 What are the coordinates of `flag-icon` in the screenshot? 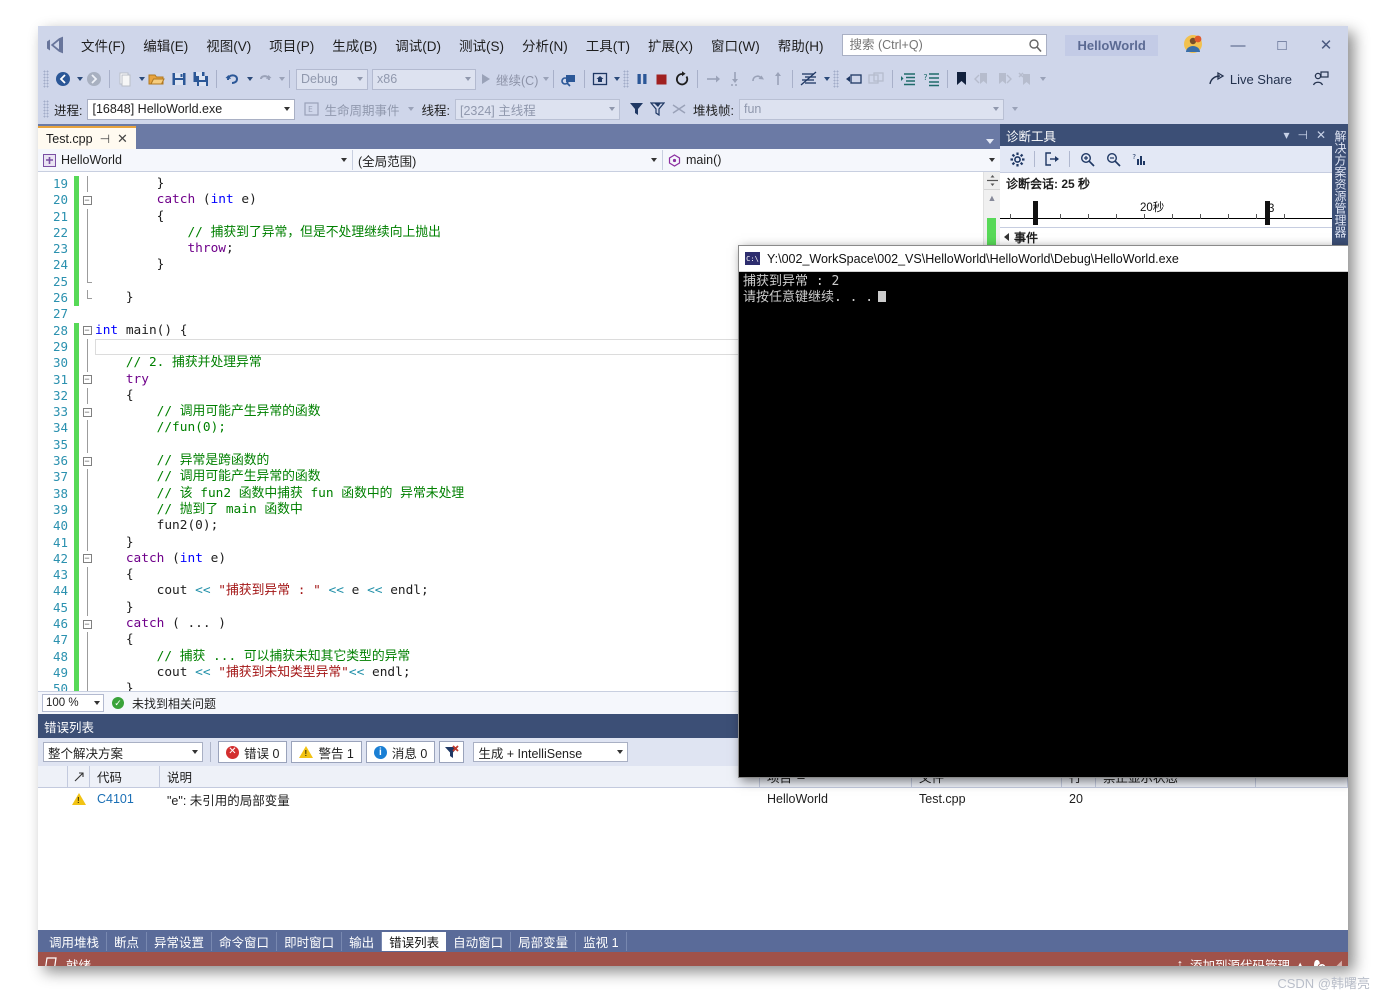 It's located at (679, 109).